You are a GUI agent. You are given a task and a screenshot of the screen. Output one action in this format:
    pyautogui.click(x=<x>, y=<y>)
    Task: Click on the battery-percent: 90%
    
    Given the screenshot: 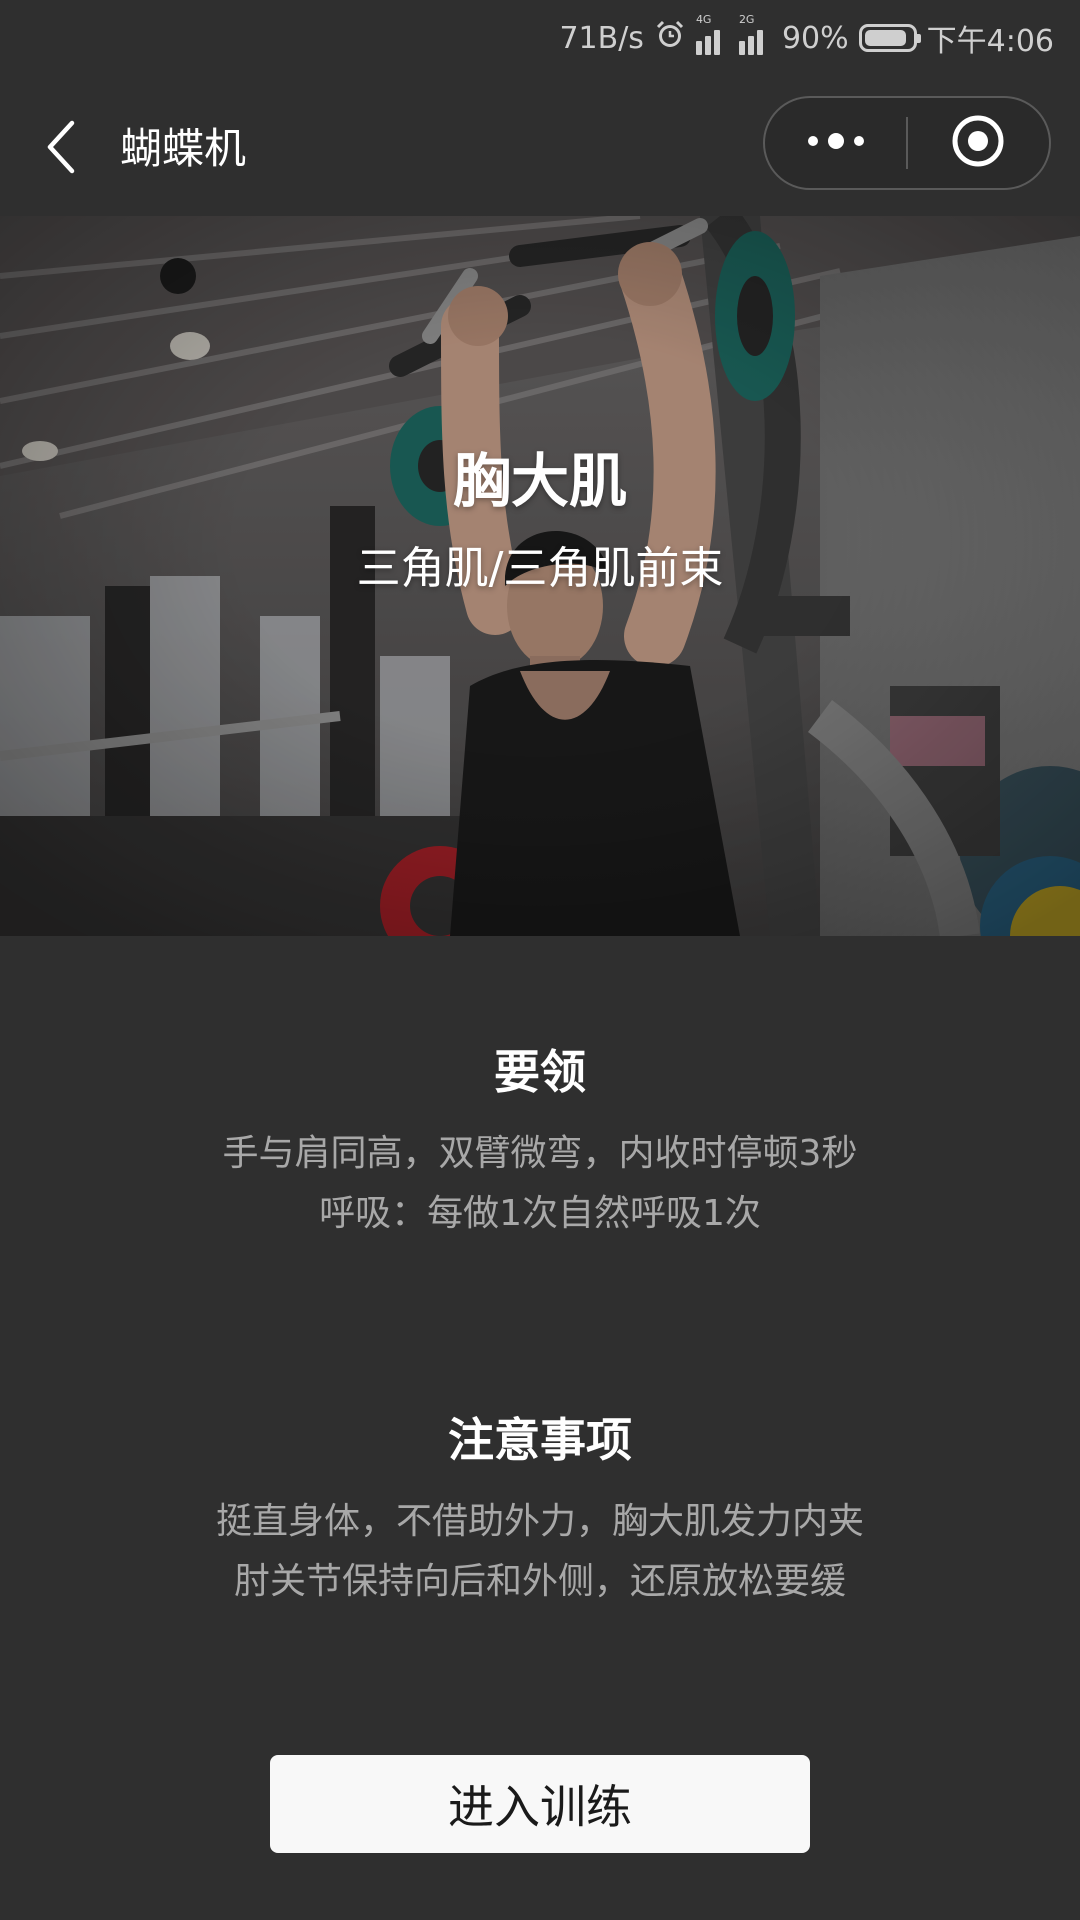 What is the action you would take?
    pyautogui.click(x=815, y=38)
    